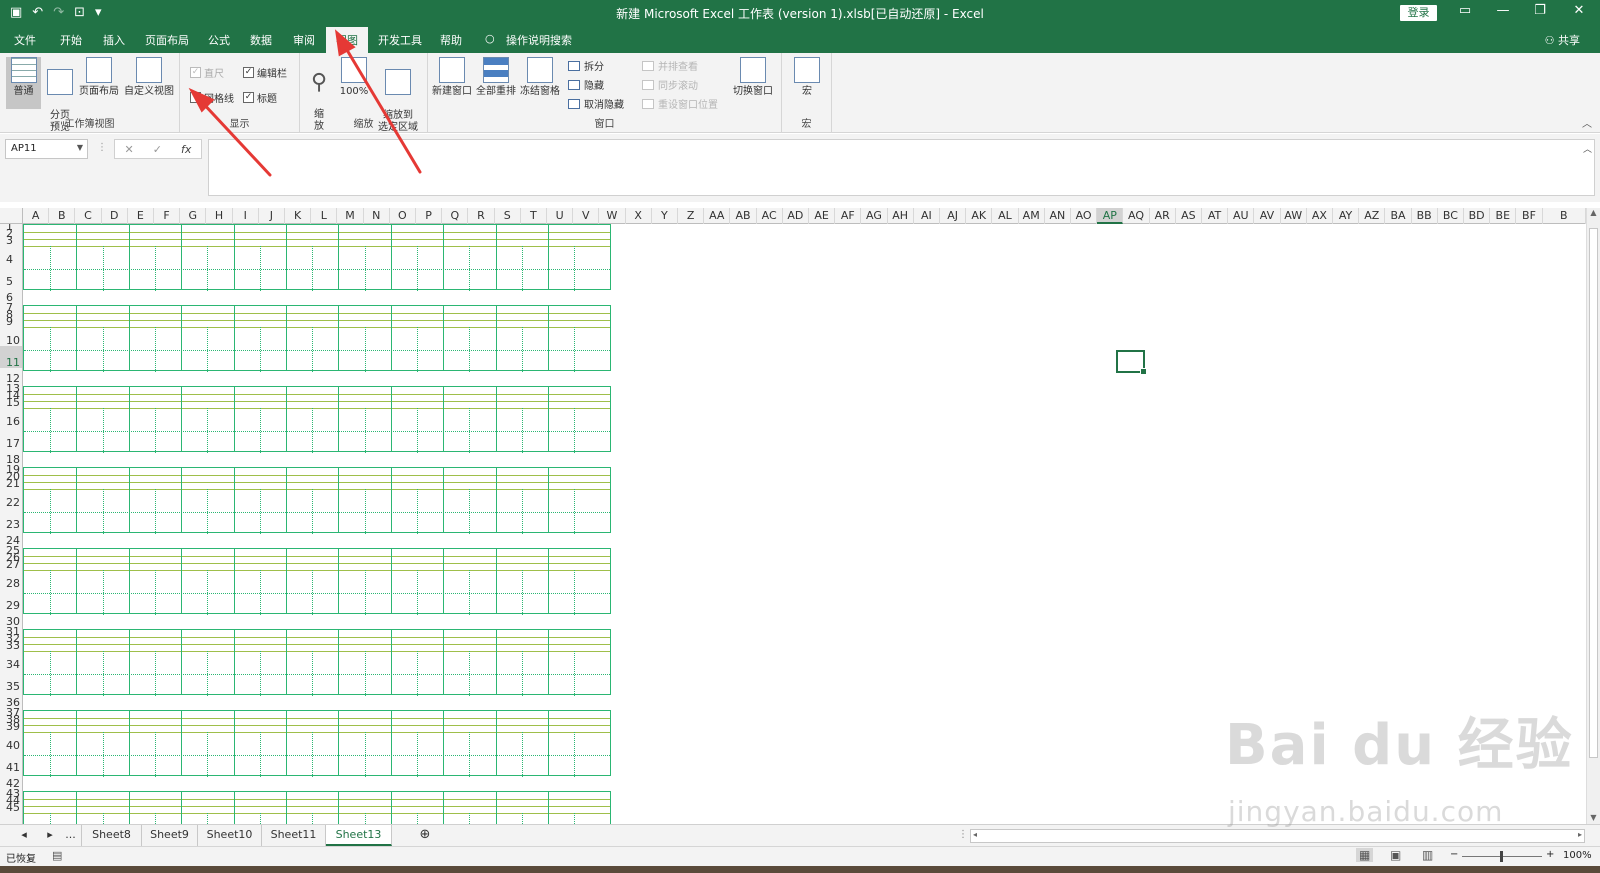 Image resolution: width=1600 pixels, height=873 pixels. What do you see at coordinates (50, 835) in the screenshot?
I see `tab-scroll-right-icon: ▸` at bounding box center [50, 835].